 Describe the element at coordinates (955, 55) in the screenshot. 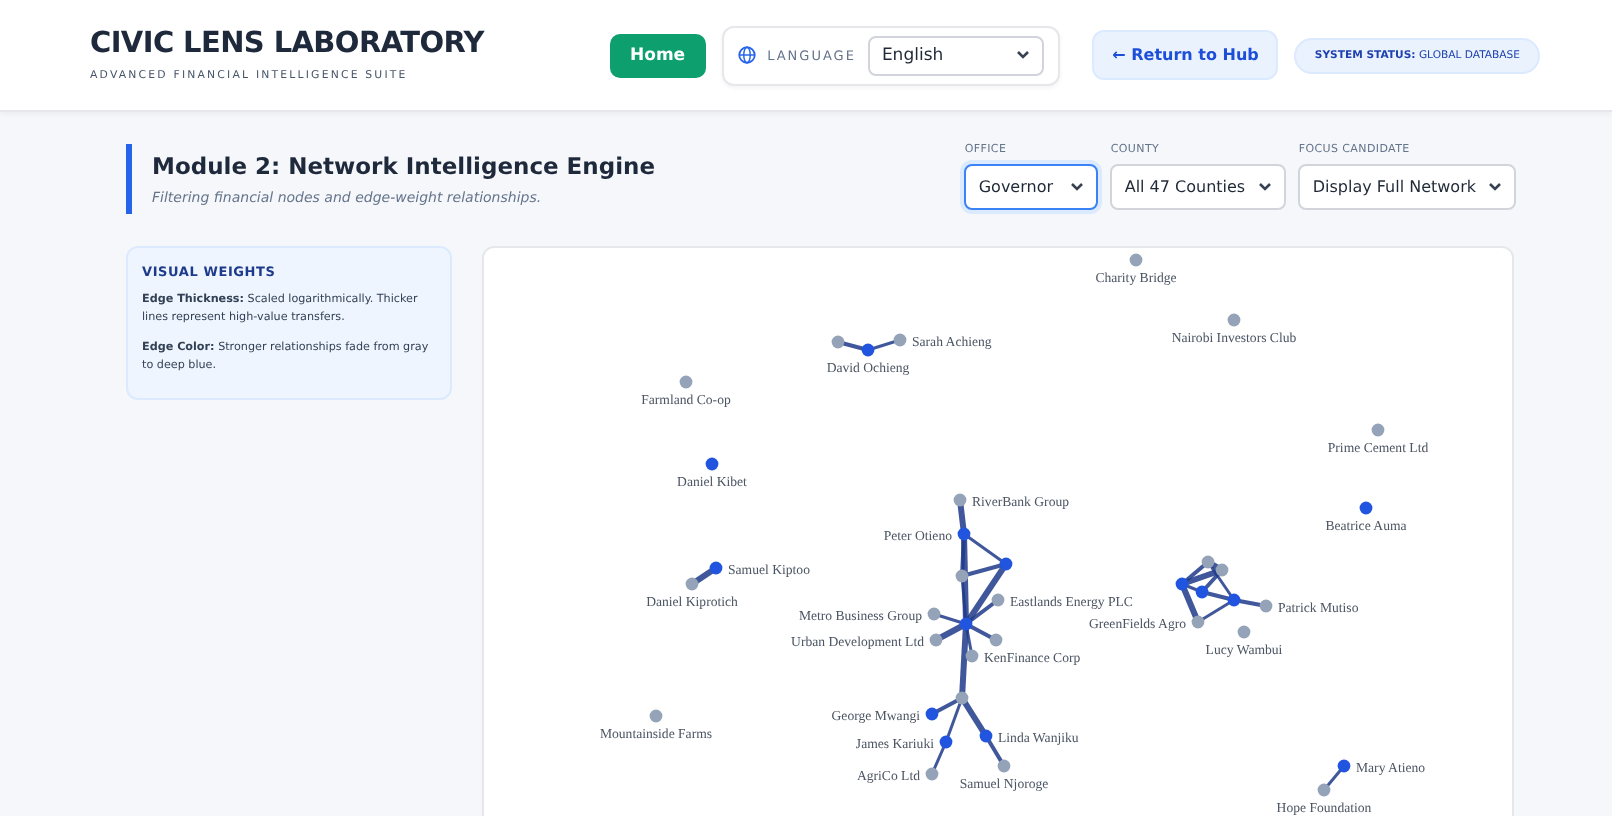

I see `language-select: English` at that location.